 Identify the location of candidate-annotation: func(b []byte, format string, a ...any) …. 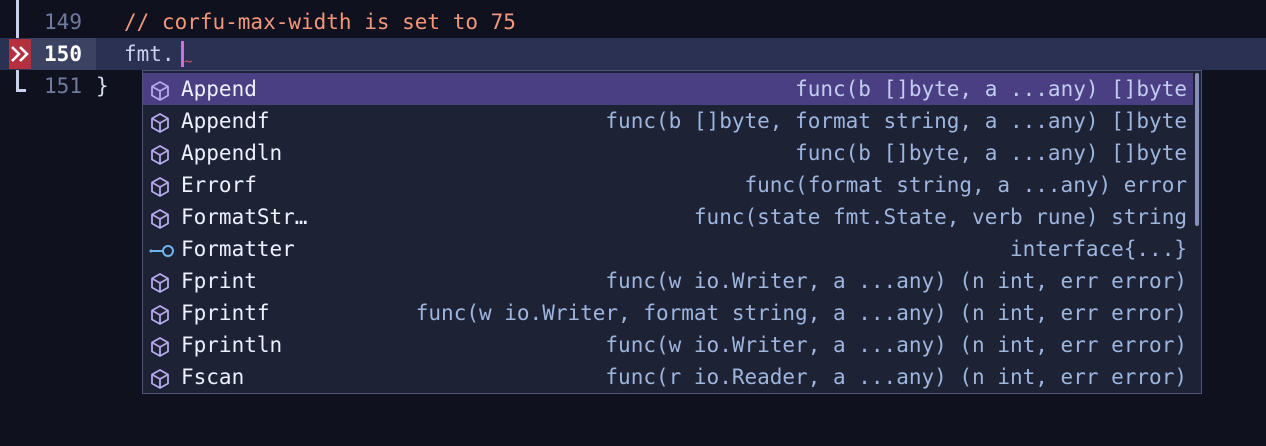
(896, 121).